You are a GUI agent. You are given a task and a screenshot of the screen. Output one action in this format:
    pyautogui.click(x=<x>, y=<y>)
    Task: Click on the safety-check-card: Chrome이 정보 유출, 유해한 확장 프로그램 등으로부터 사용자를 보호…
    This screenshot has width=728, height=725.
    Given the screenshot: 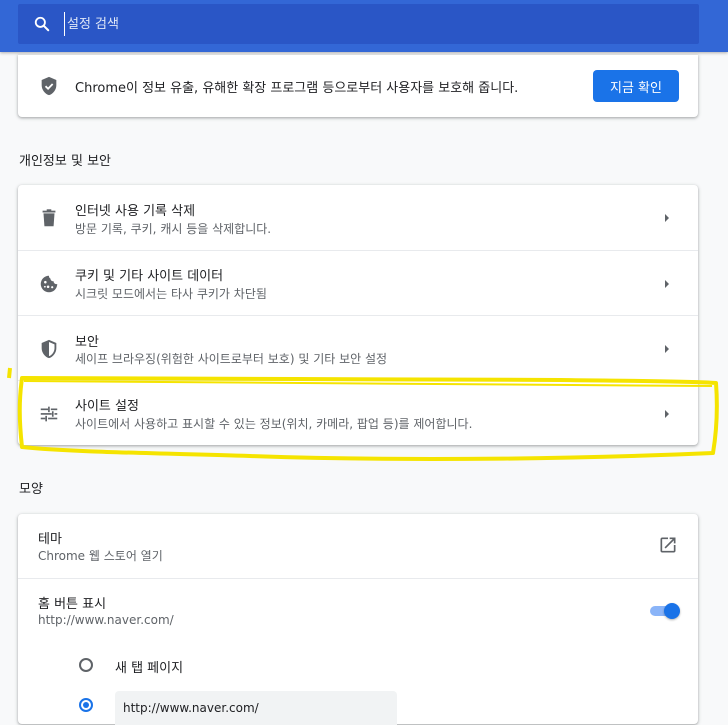 What is the action you would take?
    pyautogui.click(x=358, y=86)
    